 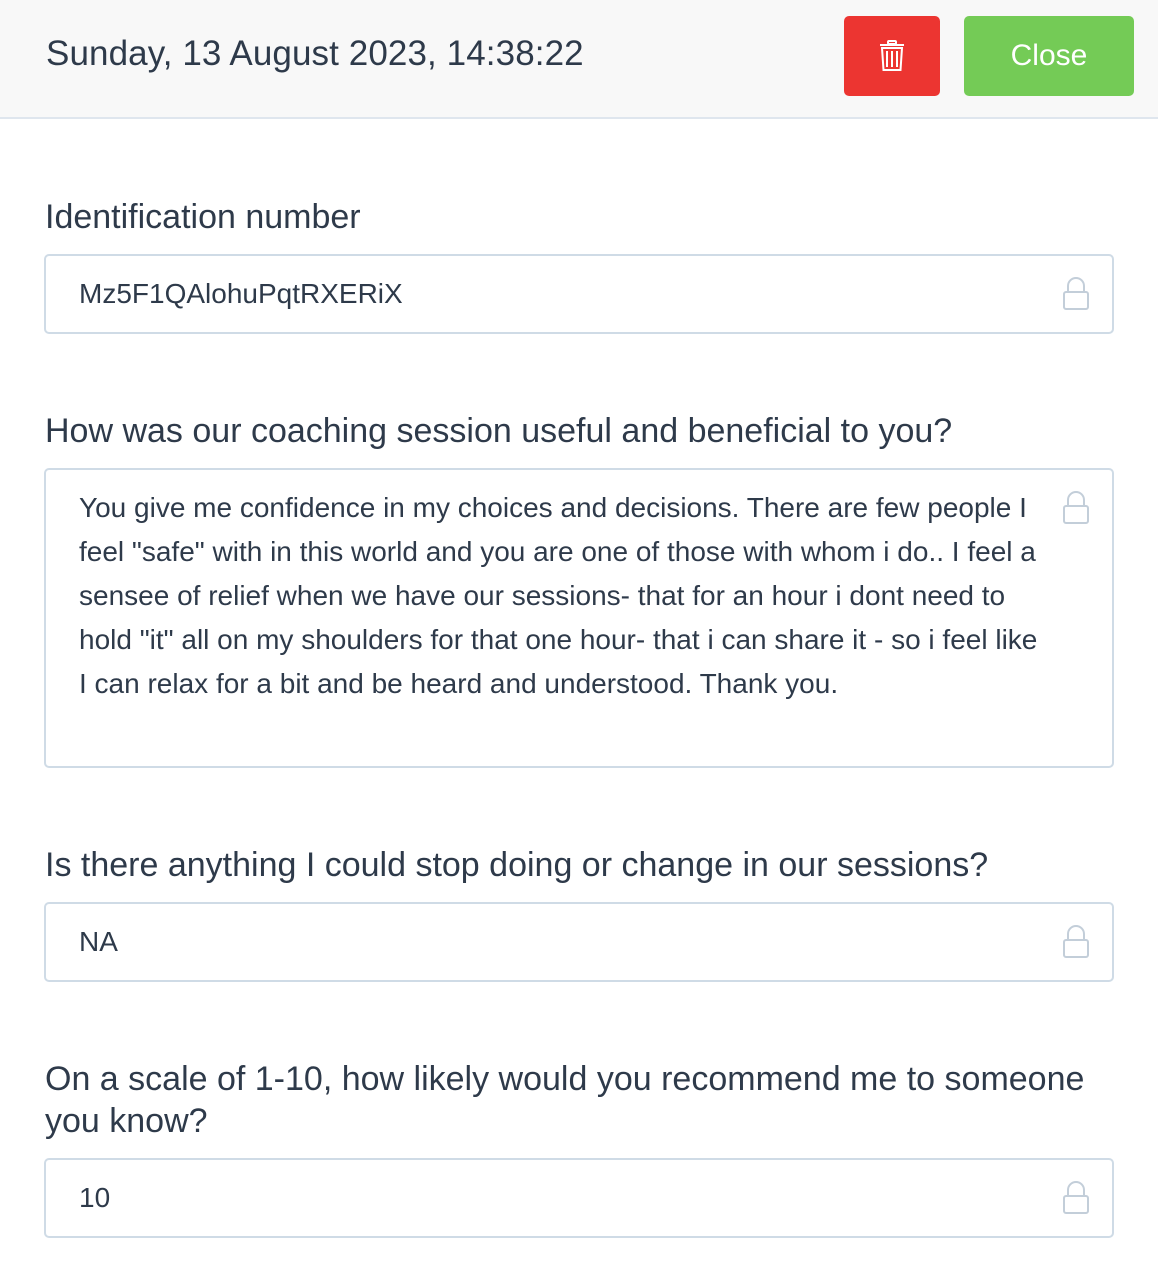 I want to click on trash-icon, so click(x=892, y=55).